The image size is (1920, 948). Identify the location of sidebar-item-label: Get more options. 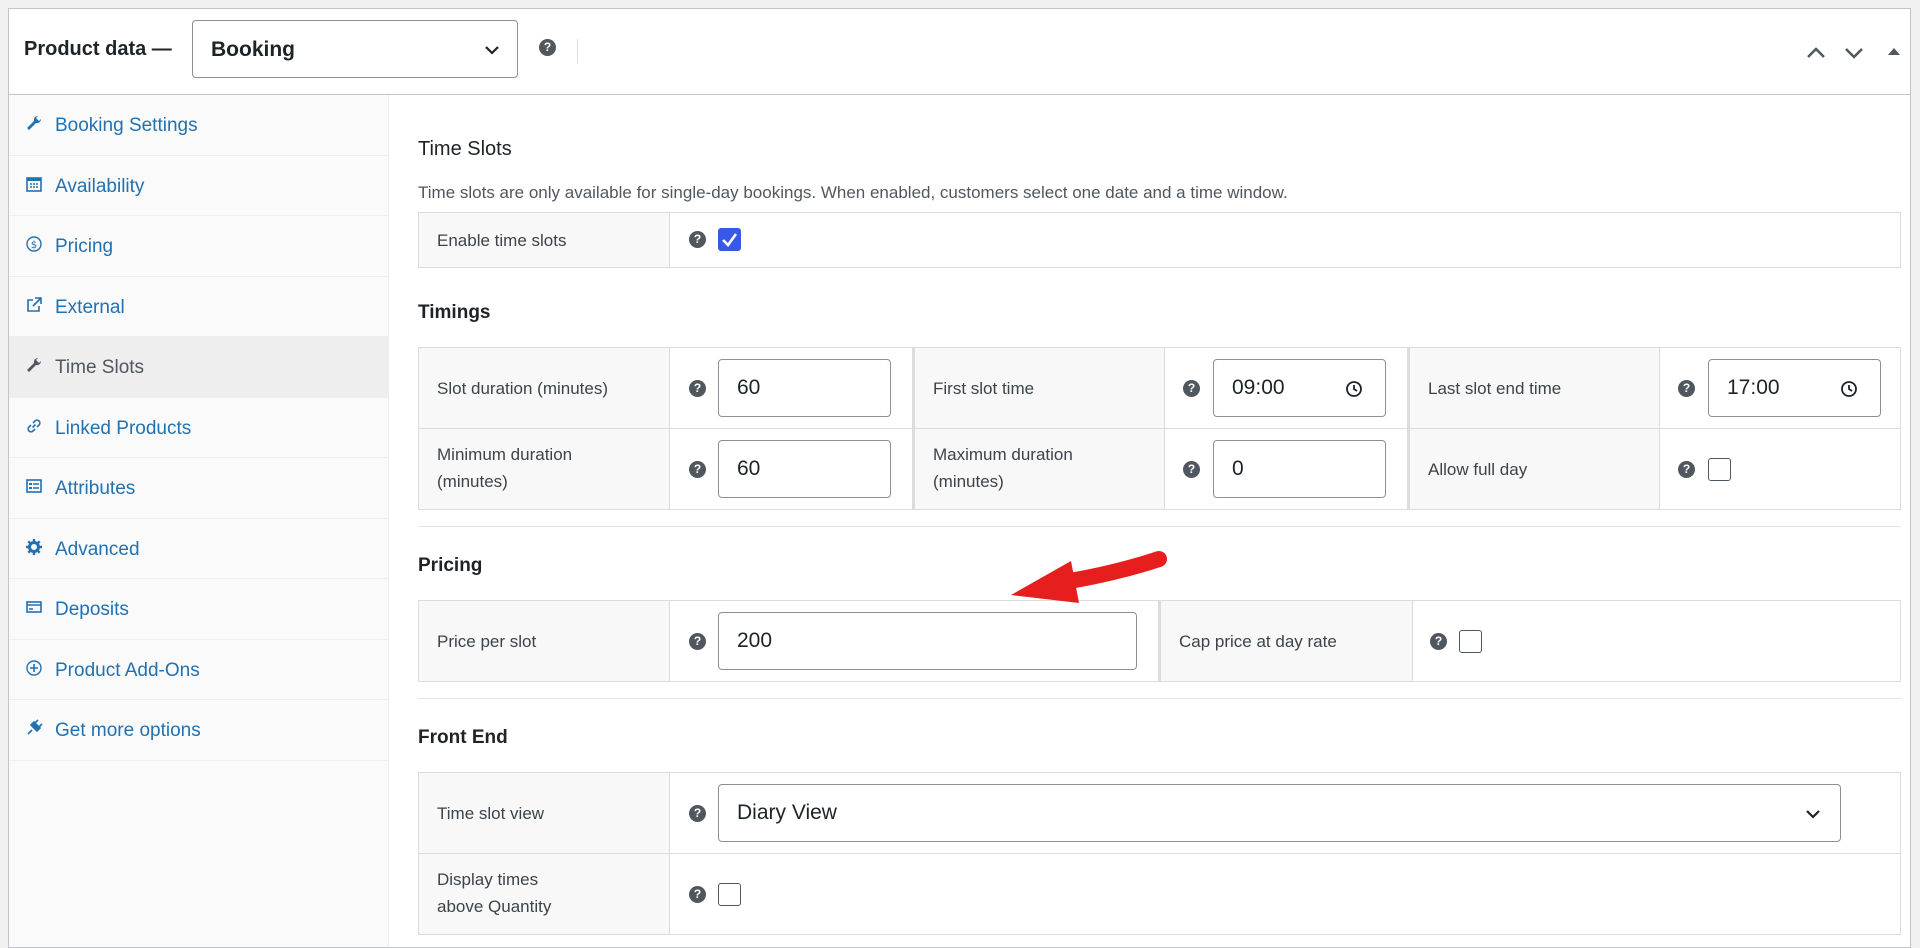
(128, 730).